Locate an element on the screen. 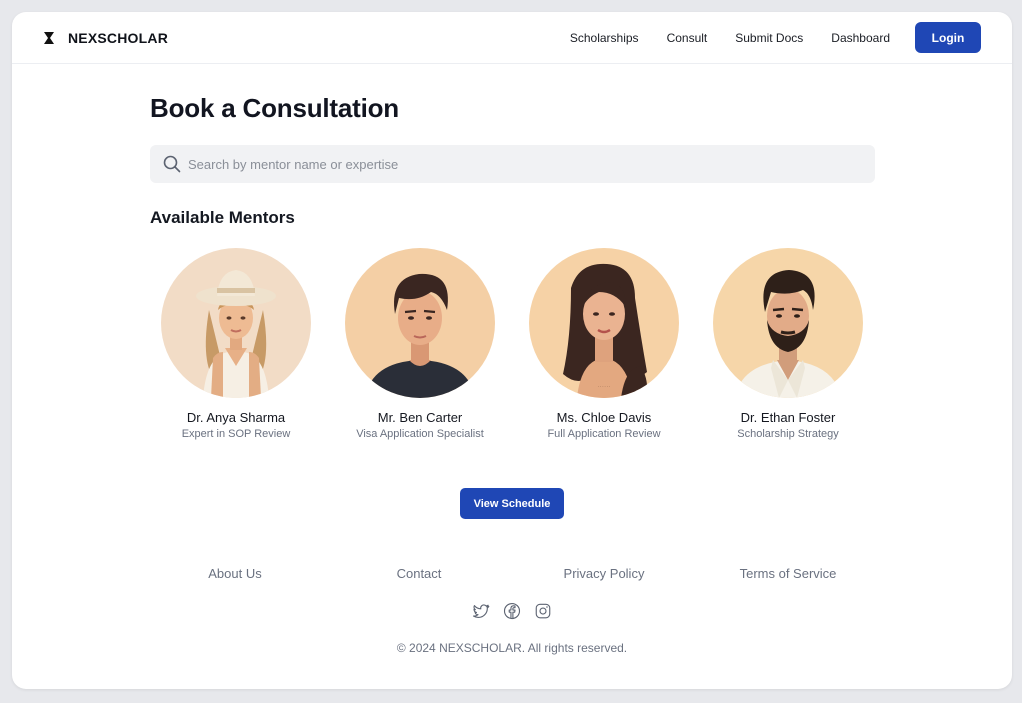 The width and height of the screenshot is (1022, 703). twitter-icon is located at coordinates (481, 611).